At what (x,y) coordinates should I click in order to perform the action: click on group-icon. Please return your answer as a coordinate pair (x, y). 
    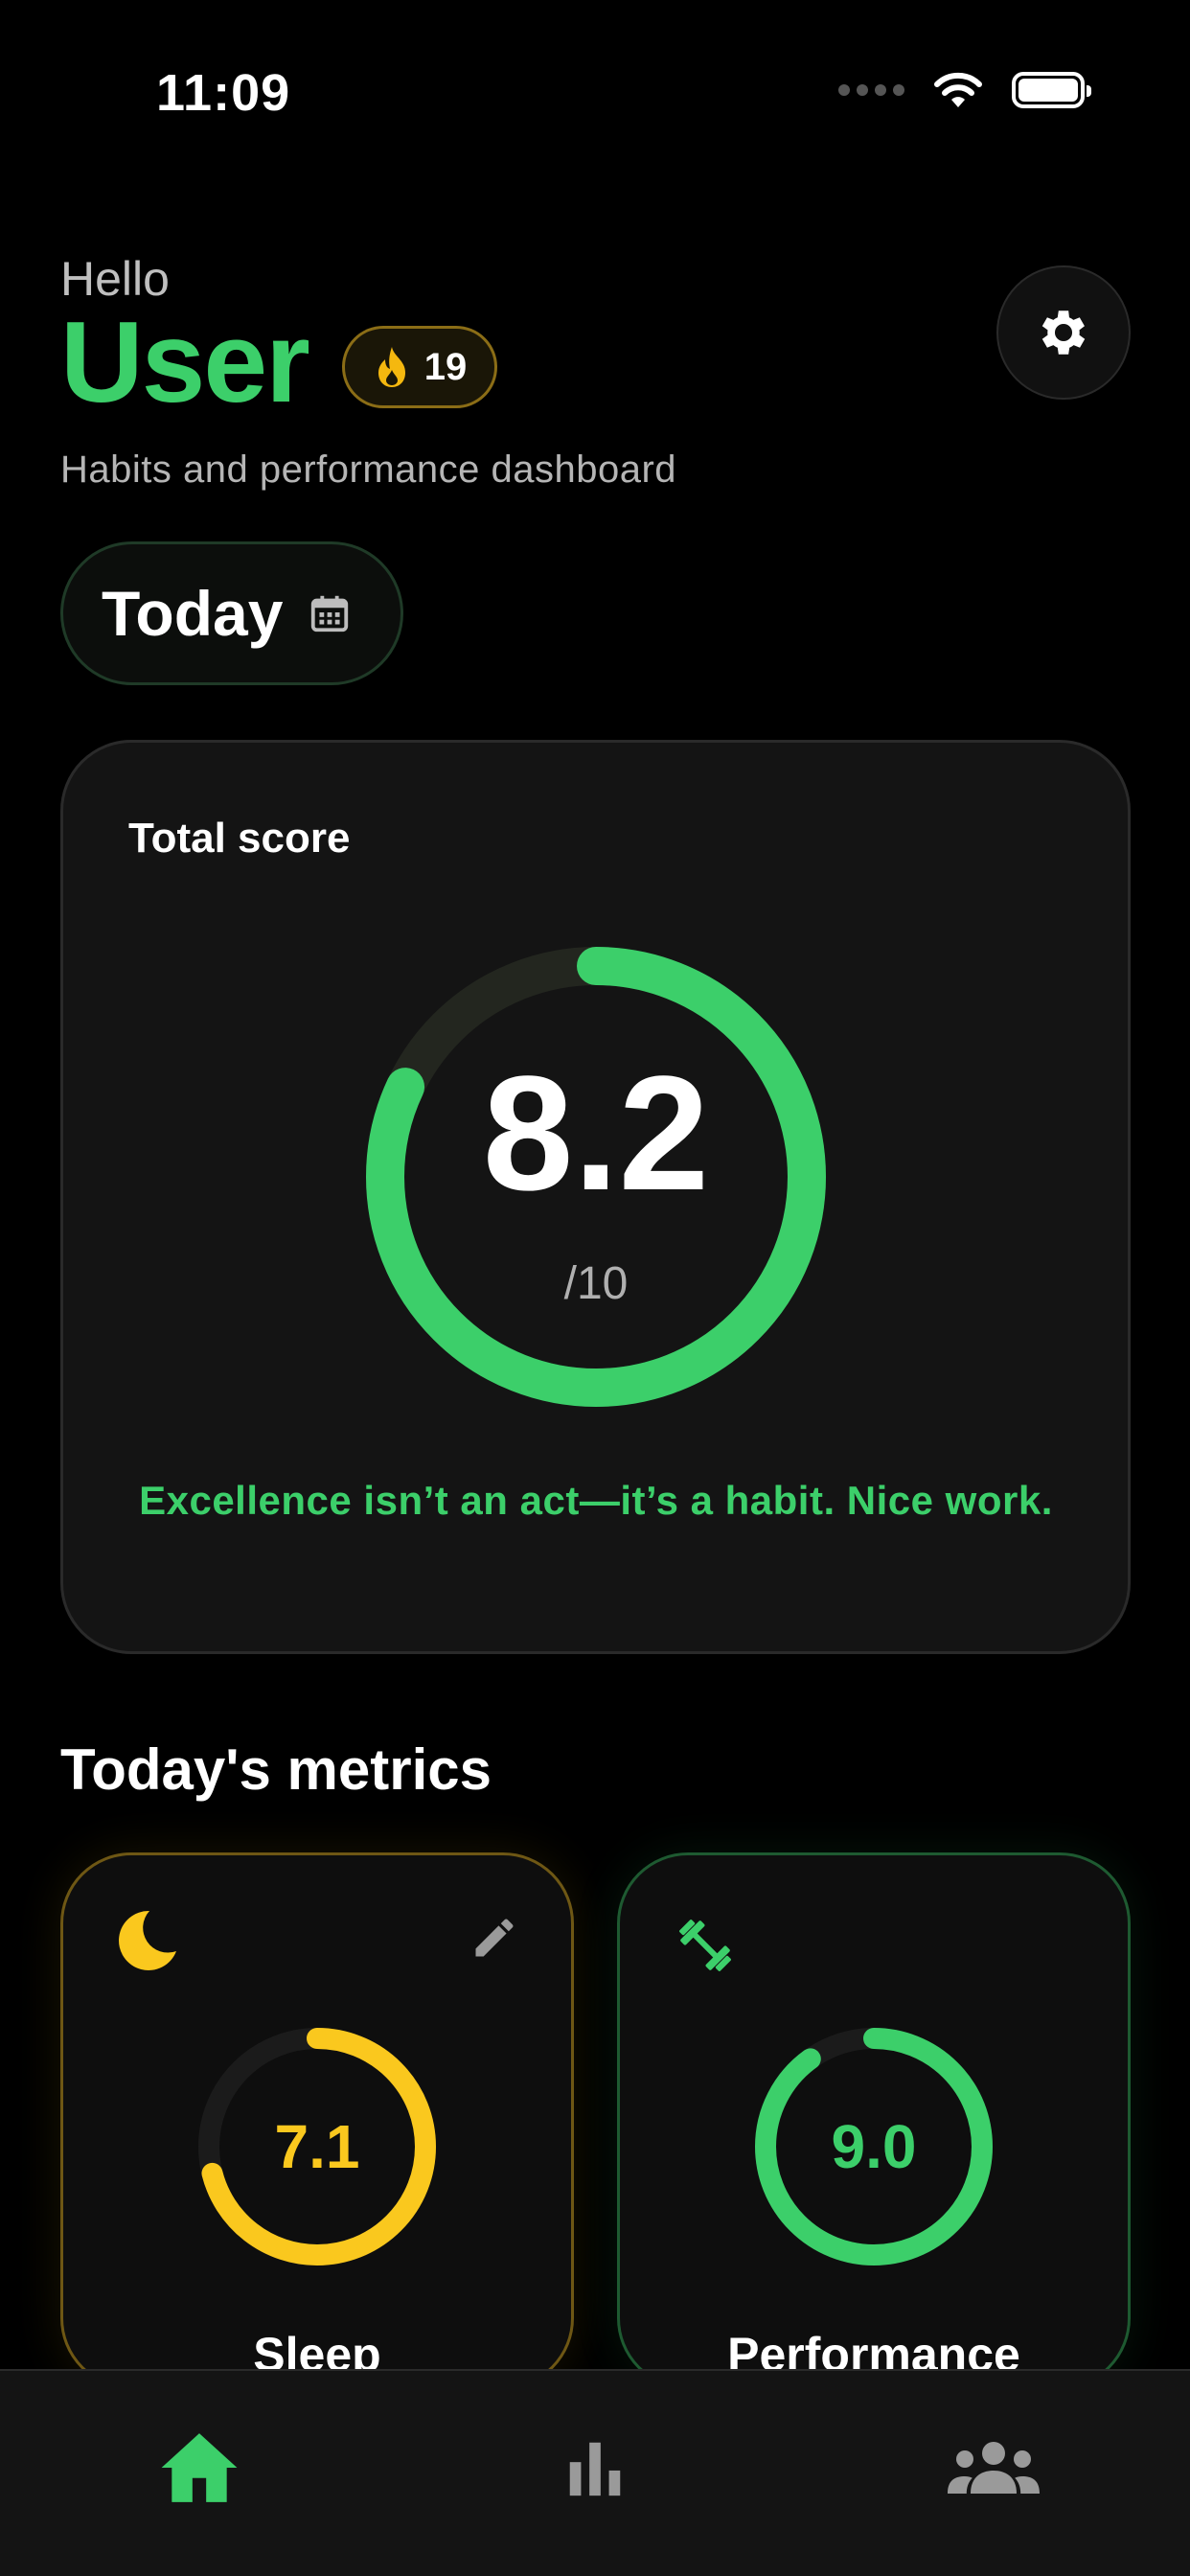
    Looking at the image, I should click on (994, 2468).